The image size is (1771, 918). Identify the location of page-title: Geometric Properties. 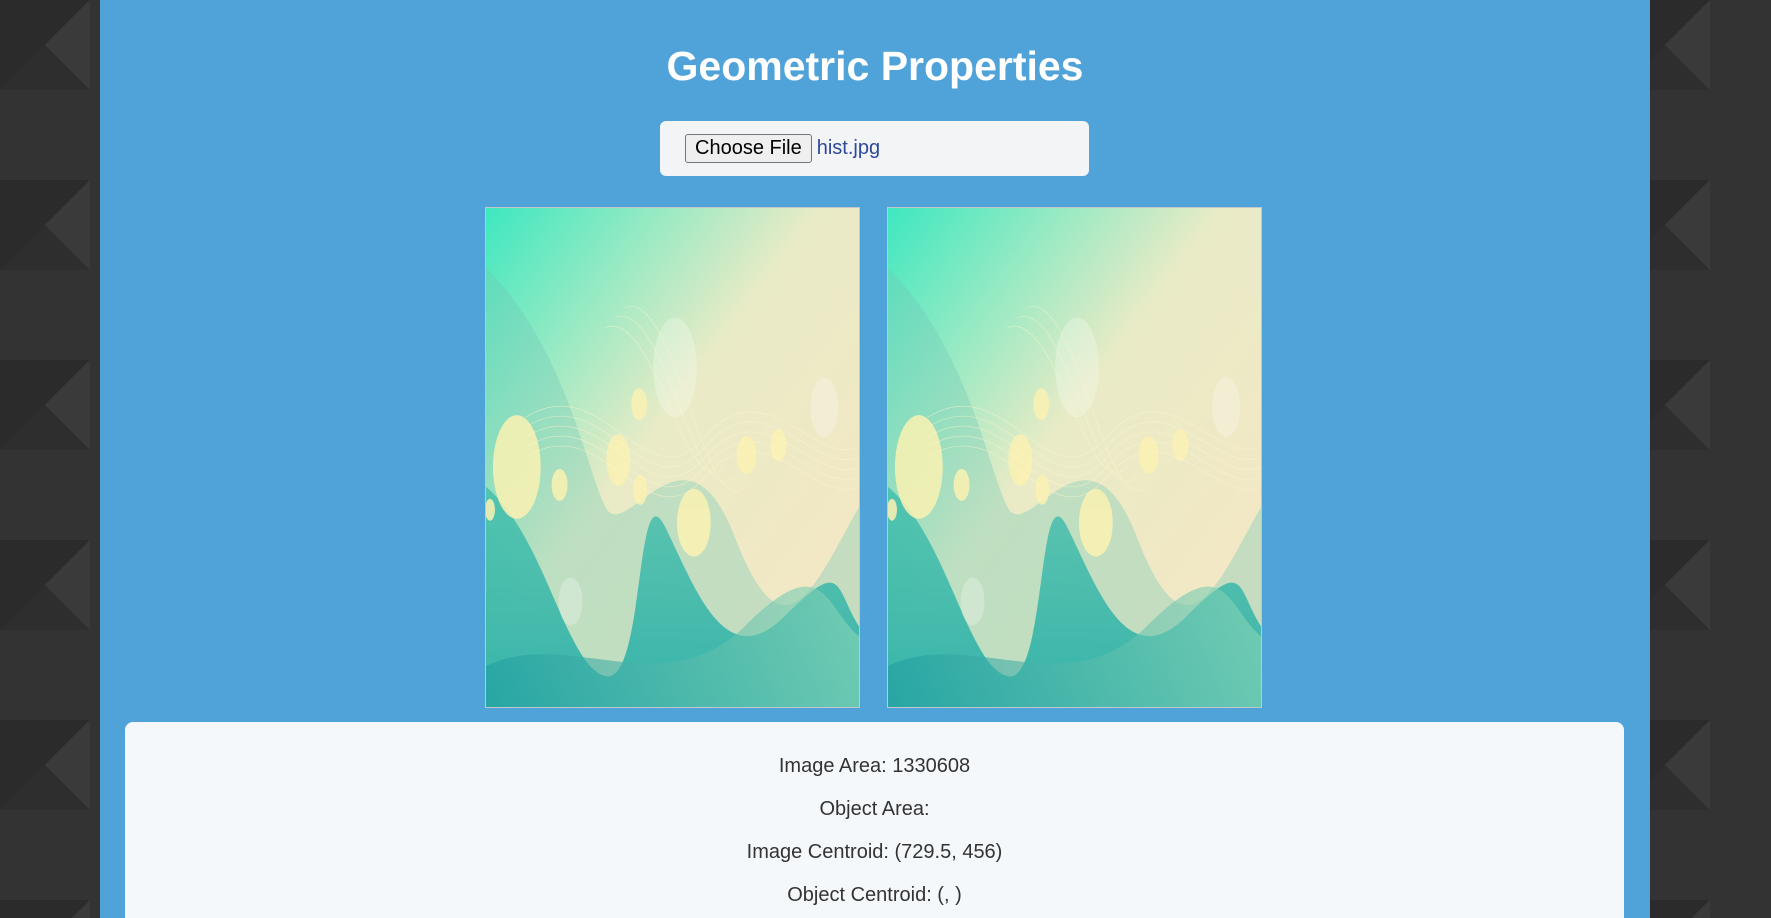
(875, 66).